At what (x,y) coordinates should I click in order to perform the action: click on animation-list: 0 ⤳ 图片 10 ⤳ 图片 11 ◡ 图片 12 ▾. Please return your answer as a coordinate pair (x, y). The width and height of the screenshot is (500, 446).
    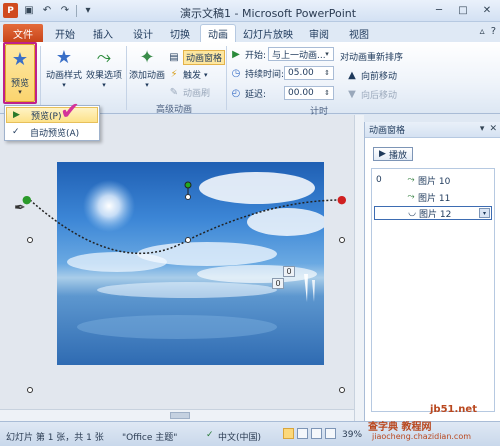
    Looking at the image, I should click on (433, 290).